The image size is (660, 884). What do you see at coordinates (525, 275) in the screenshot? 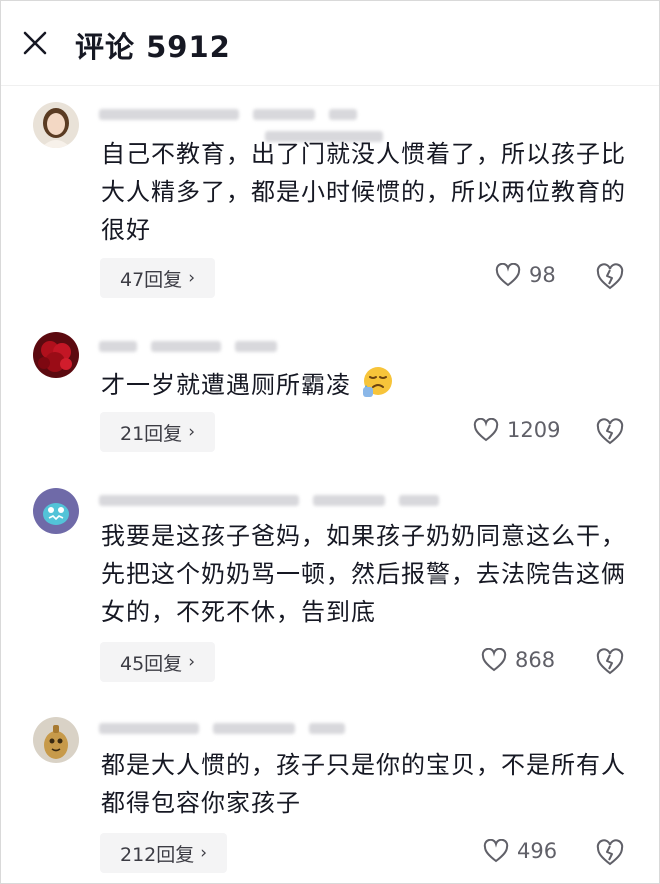
I see `like-button: 98` at bounding box center [525, 275].